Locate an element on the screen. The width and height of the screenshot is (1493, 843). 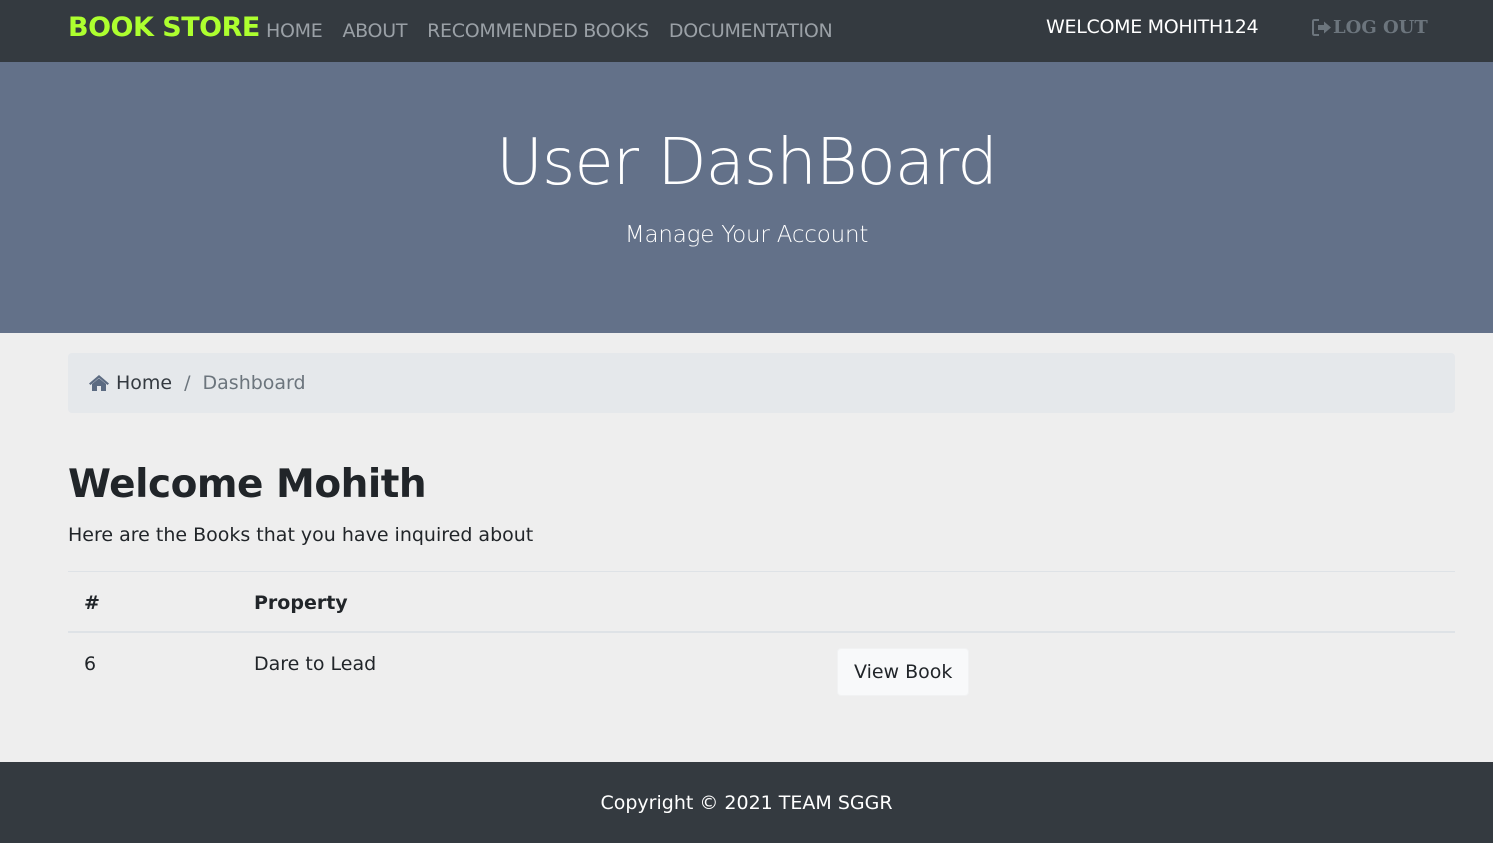
table-row: 6 Dare to Lead View Book is located at coordinates (761, 668).